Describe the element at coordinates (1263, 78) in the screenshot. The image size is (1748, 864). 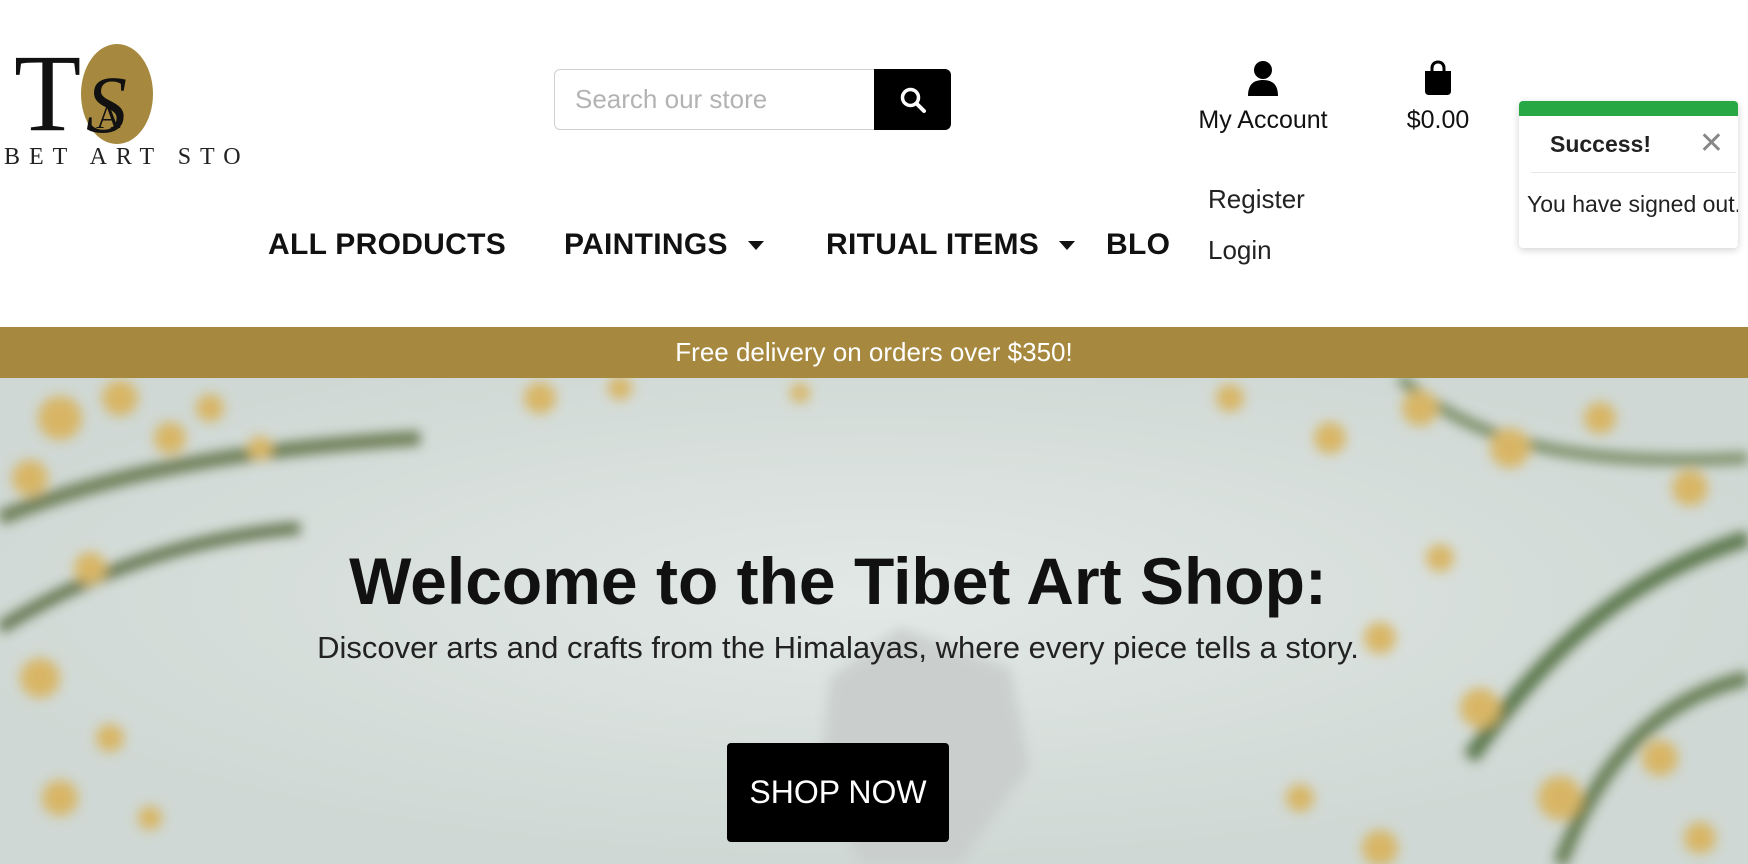
I see `user-icon` at that location.